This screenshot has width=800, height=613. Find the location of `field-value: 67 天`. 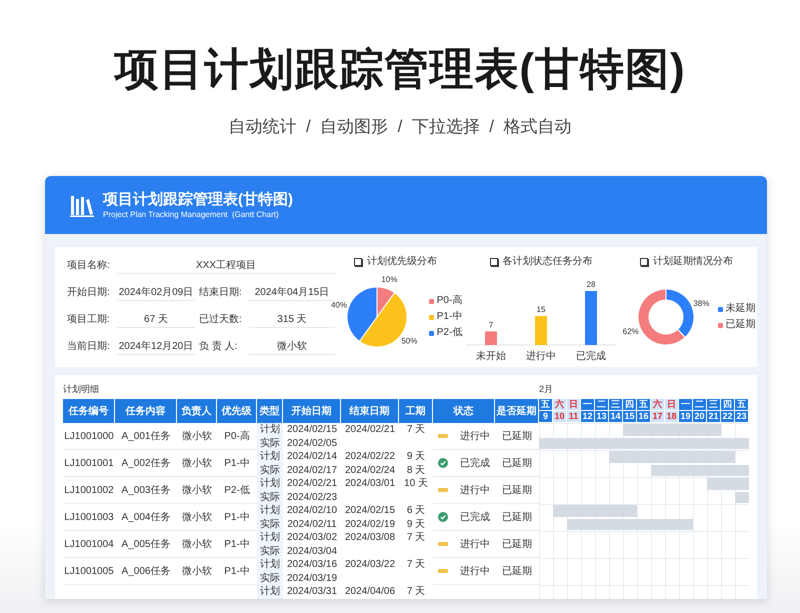

field-value: 67 天 is located at coordinates (156, 320).